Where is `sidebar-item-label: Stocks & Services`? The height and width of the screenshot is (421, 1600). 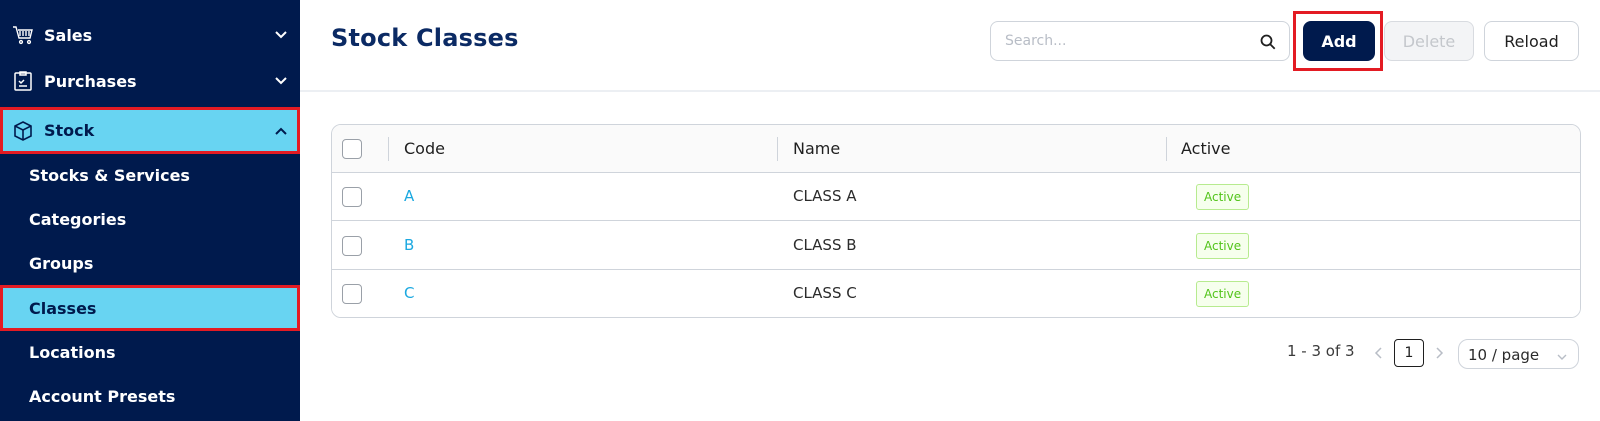
sidebar-item-label: Stocks & Services is located at coordinates (109, 175).